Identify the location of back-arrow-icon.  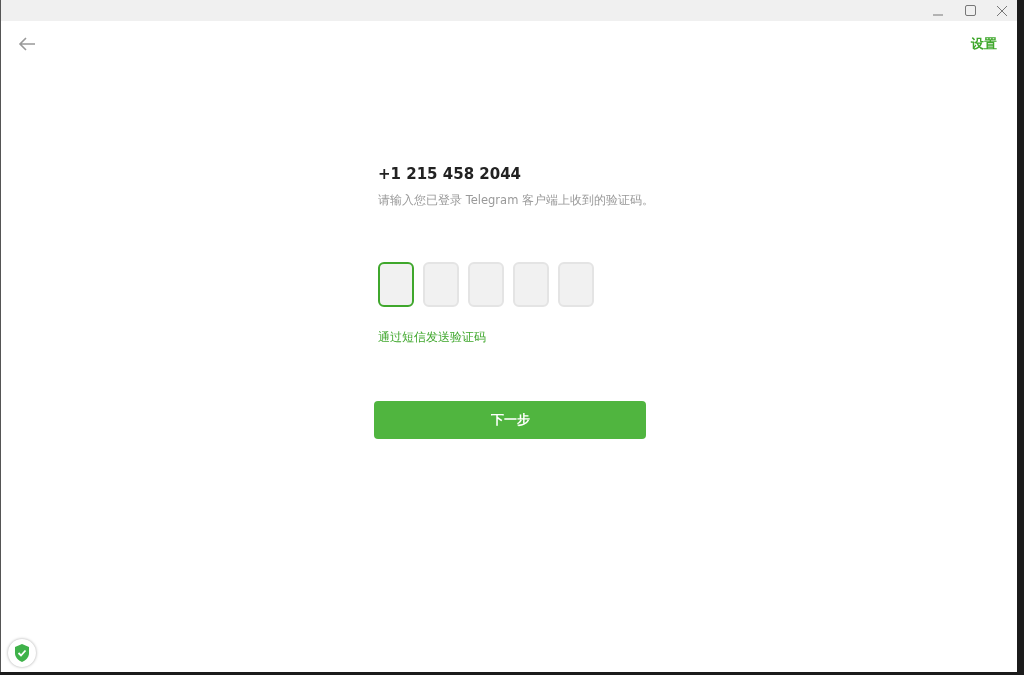
(27, 44).